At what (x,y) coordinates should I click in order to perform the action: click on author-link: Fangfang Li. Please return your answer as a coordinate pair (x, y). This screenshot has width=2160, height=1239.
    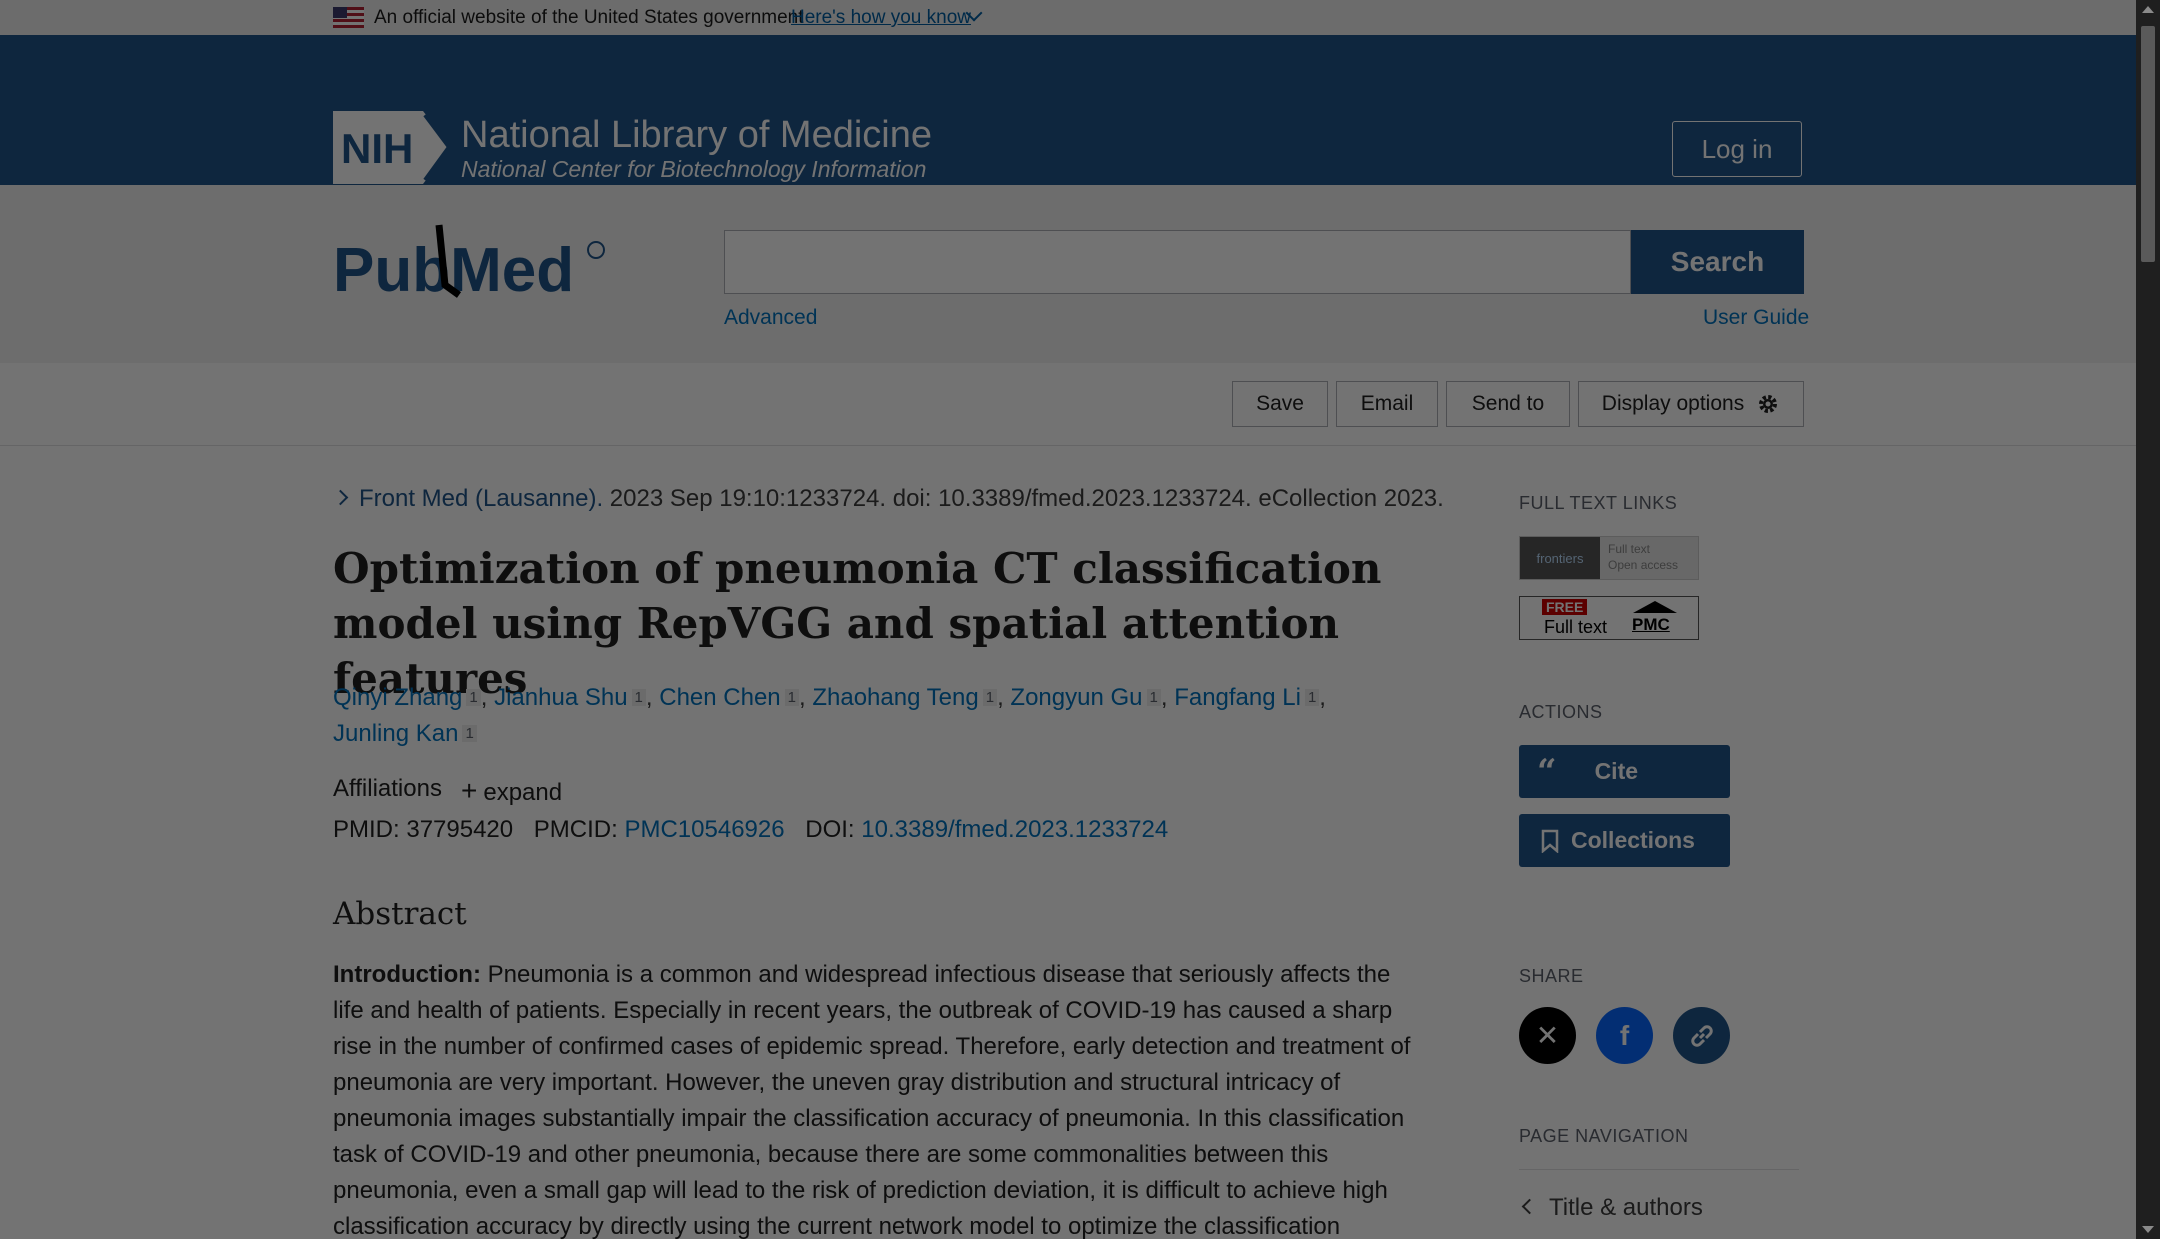
    Looking at the image, I should click on (1237, 697).